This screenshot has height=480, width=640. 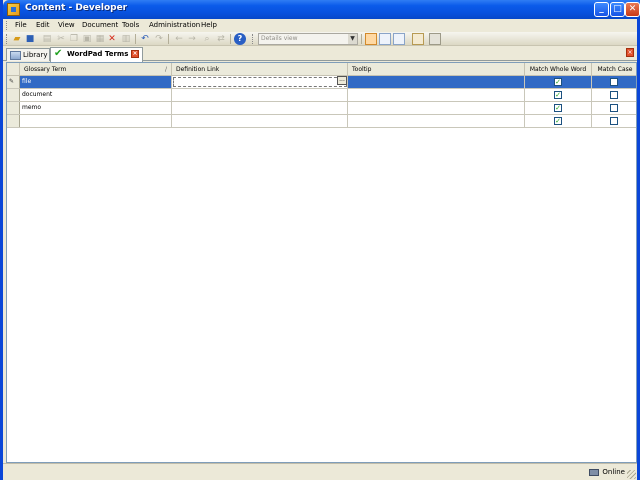 I want to click on layout-horizontal-split-icon, so click(x=385, y=39).